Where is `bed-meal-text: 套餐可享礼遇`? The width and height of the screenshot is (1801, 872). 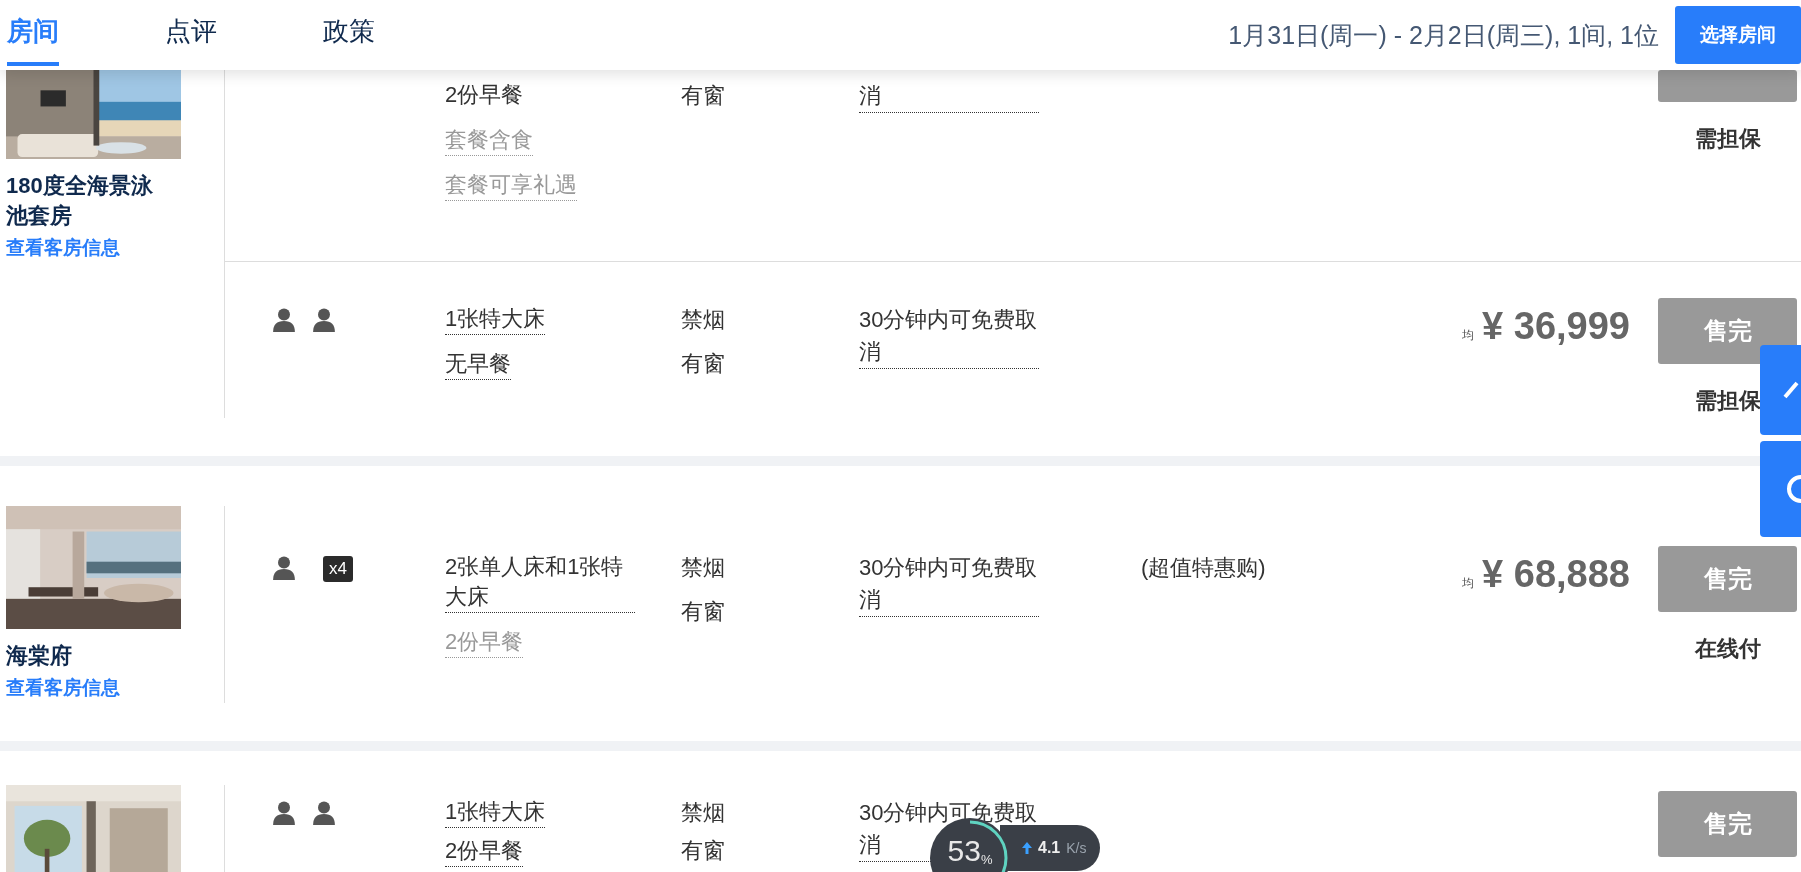
bed-meal-text: 套餐可享礼遇 is located at coordinates (511, 185).